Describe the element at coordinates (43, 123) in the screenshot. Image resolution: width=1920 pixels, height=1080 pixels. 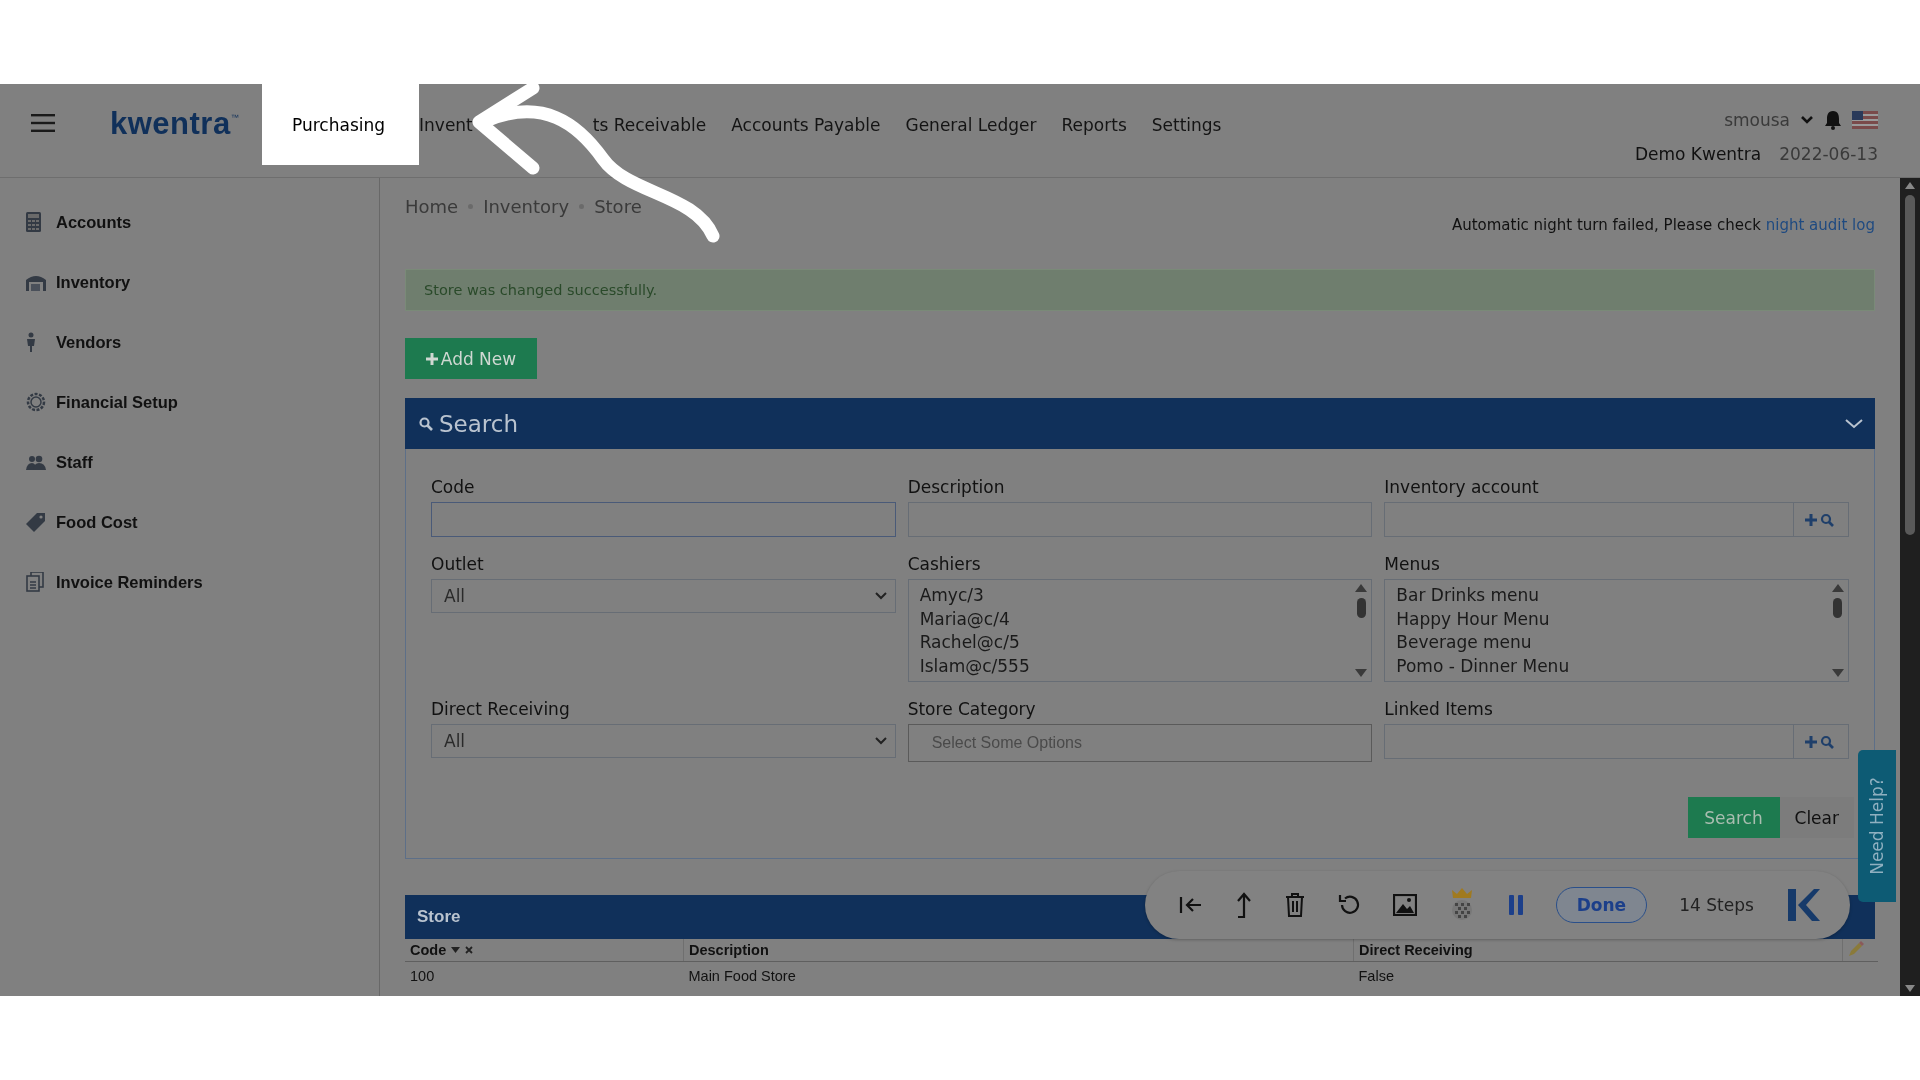
I see `menu-icon` at that location.